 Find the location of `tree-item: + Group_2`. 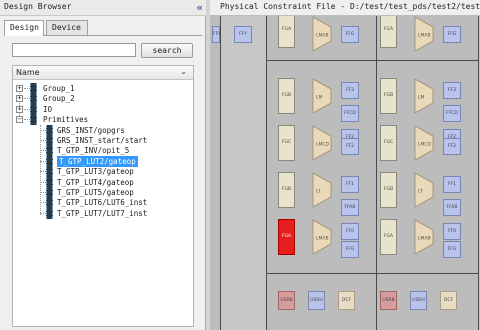

tree-item: + Group_2 is located at coordinates (103, 99).